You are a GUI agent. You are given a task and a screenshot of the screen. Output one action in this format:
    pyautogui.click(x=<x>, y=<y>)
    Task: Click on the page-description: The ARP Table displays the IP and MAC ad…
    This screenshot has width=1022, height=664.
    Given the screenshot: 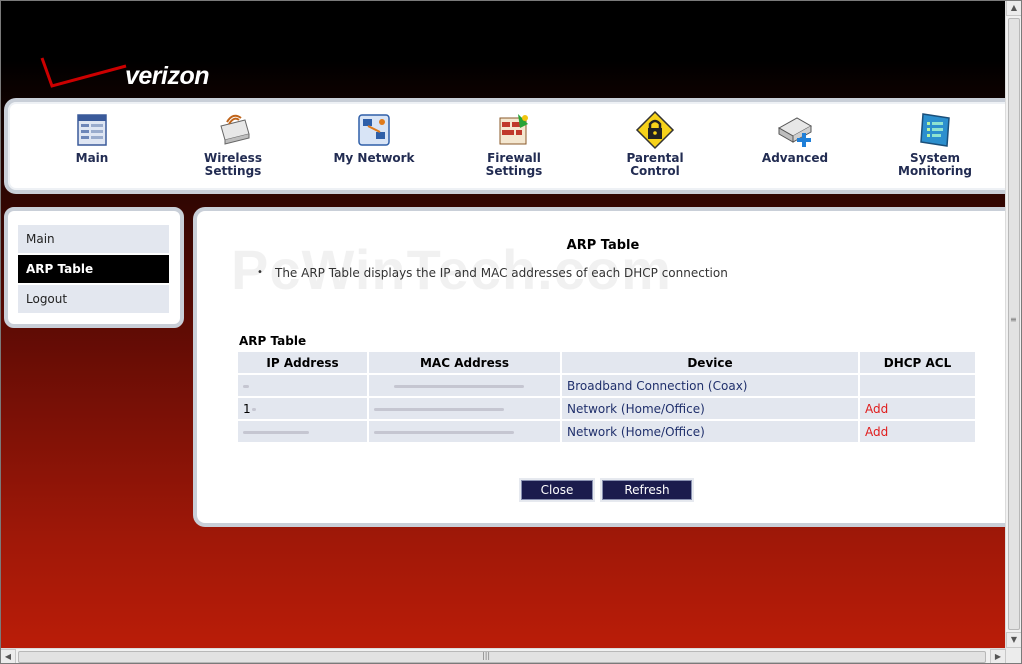 What is the action you would take?
    pyautogui.click(x=501, y=273)
    